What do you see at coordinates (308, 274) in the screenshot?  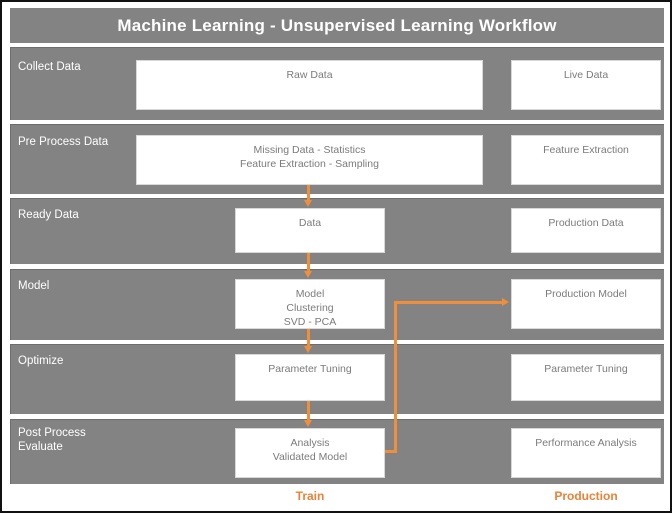 I see `arrowhead-ready-to-model-icon` at bounding box center [308, 274].